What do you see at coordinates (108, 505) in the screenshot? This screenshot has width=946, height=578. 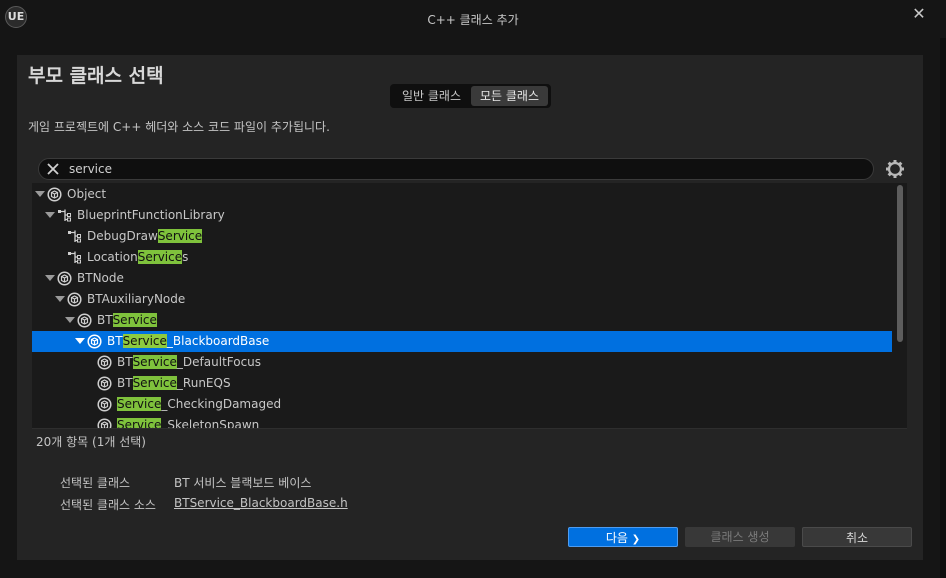 I see `selected-source-label: 선택된 클래스 소스` at bounding box center [108, 505].